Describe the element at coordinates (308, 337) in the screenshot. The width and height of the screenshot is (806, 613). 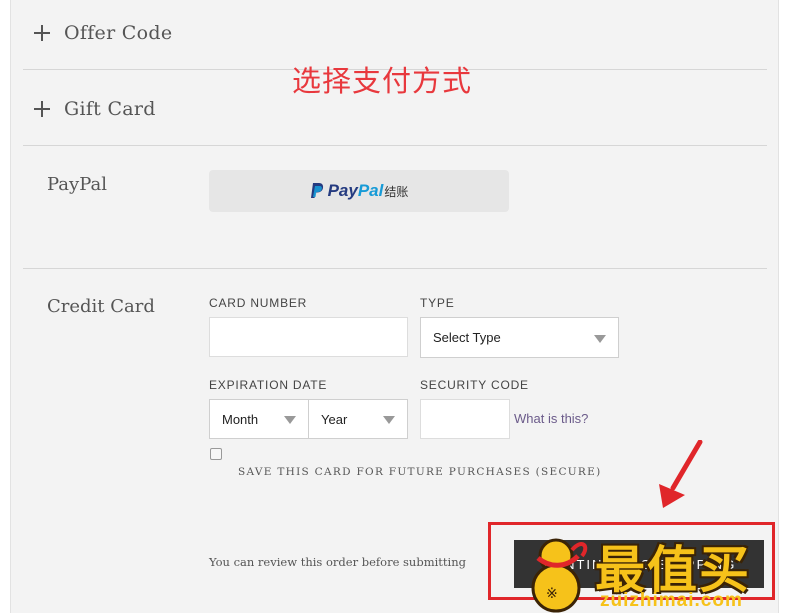
I see `card-number-input` at that location.